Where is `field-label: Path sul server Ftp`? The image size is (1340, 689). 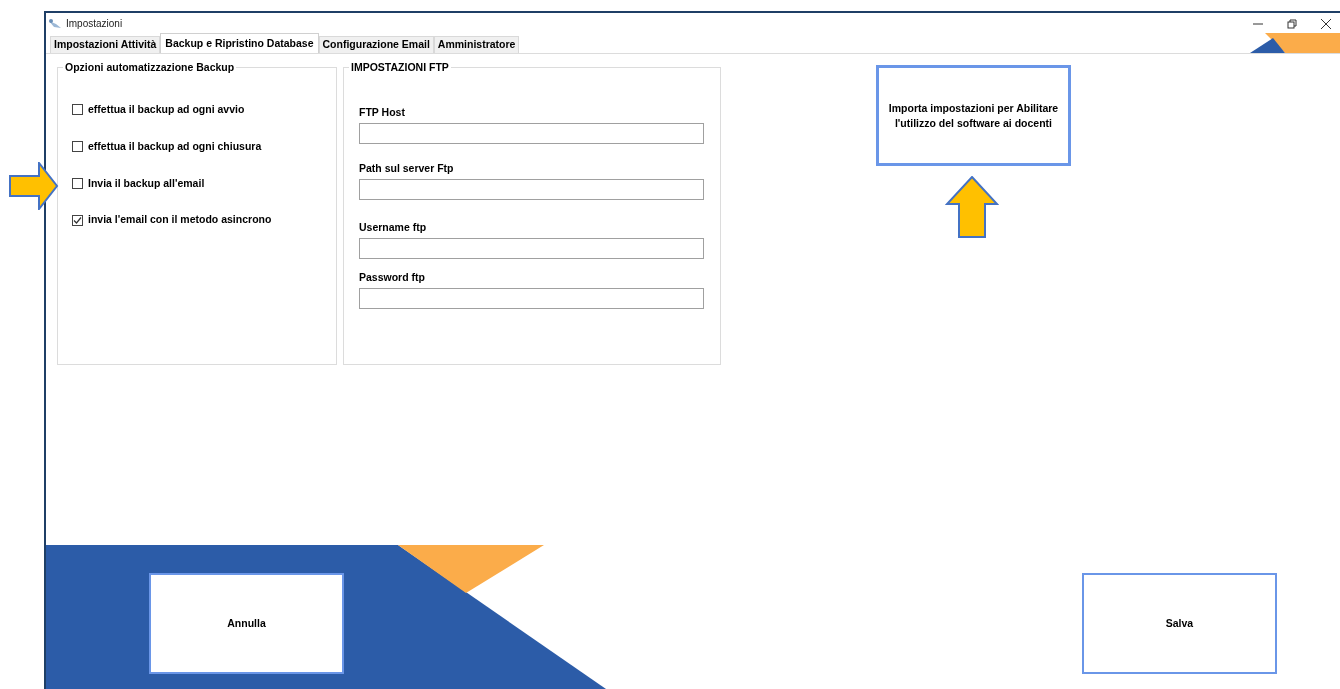 field-label: Path sul server Ftp is located at coordinates (407, 168).